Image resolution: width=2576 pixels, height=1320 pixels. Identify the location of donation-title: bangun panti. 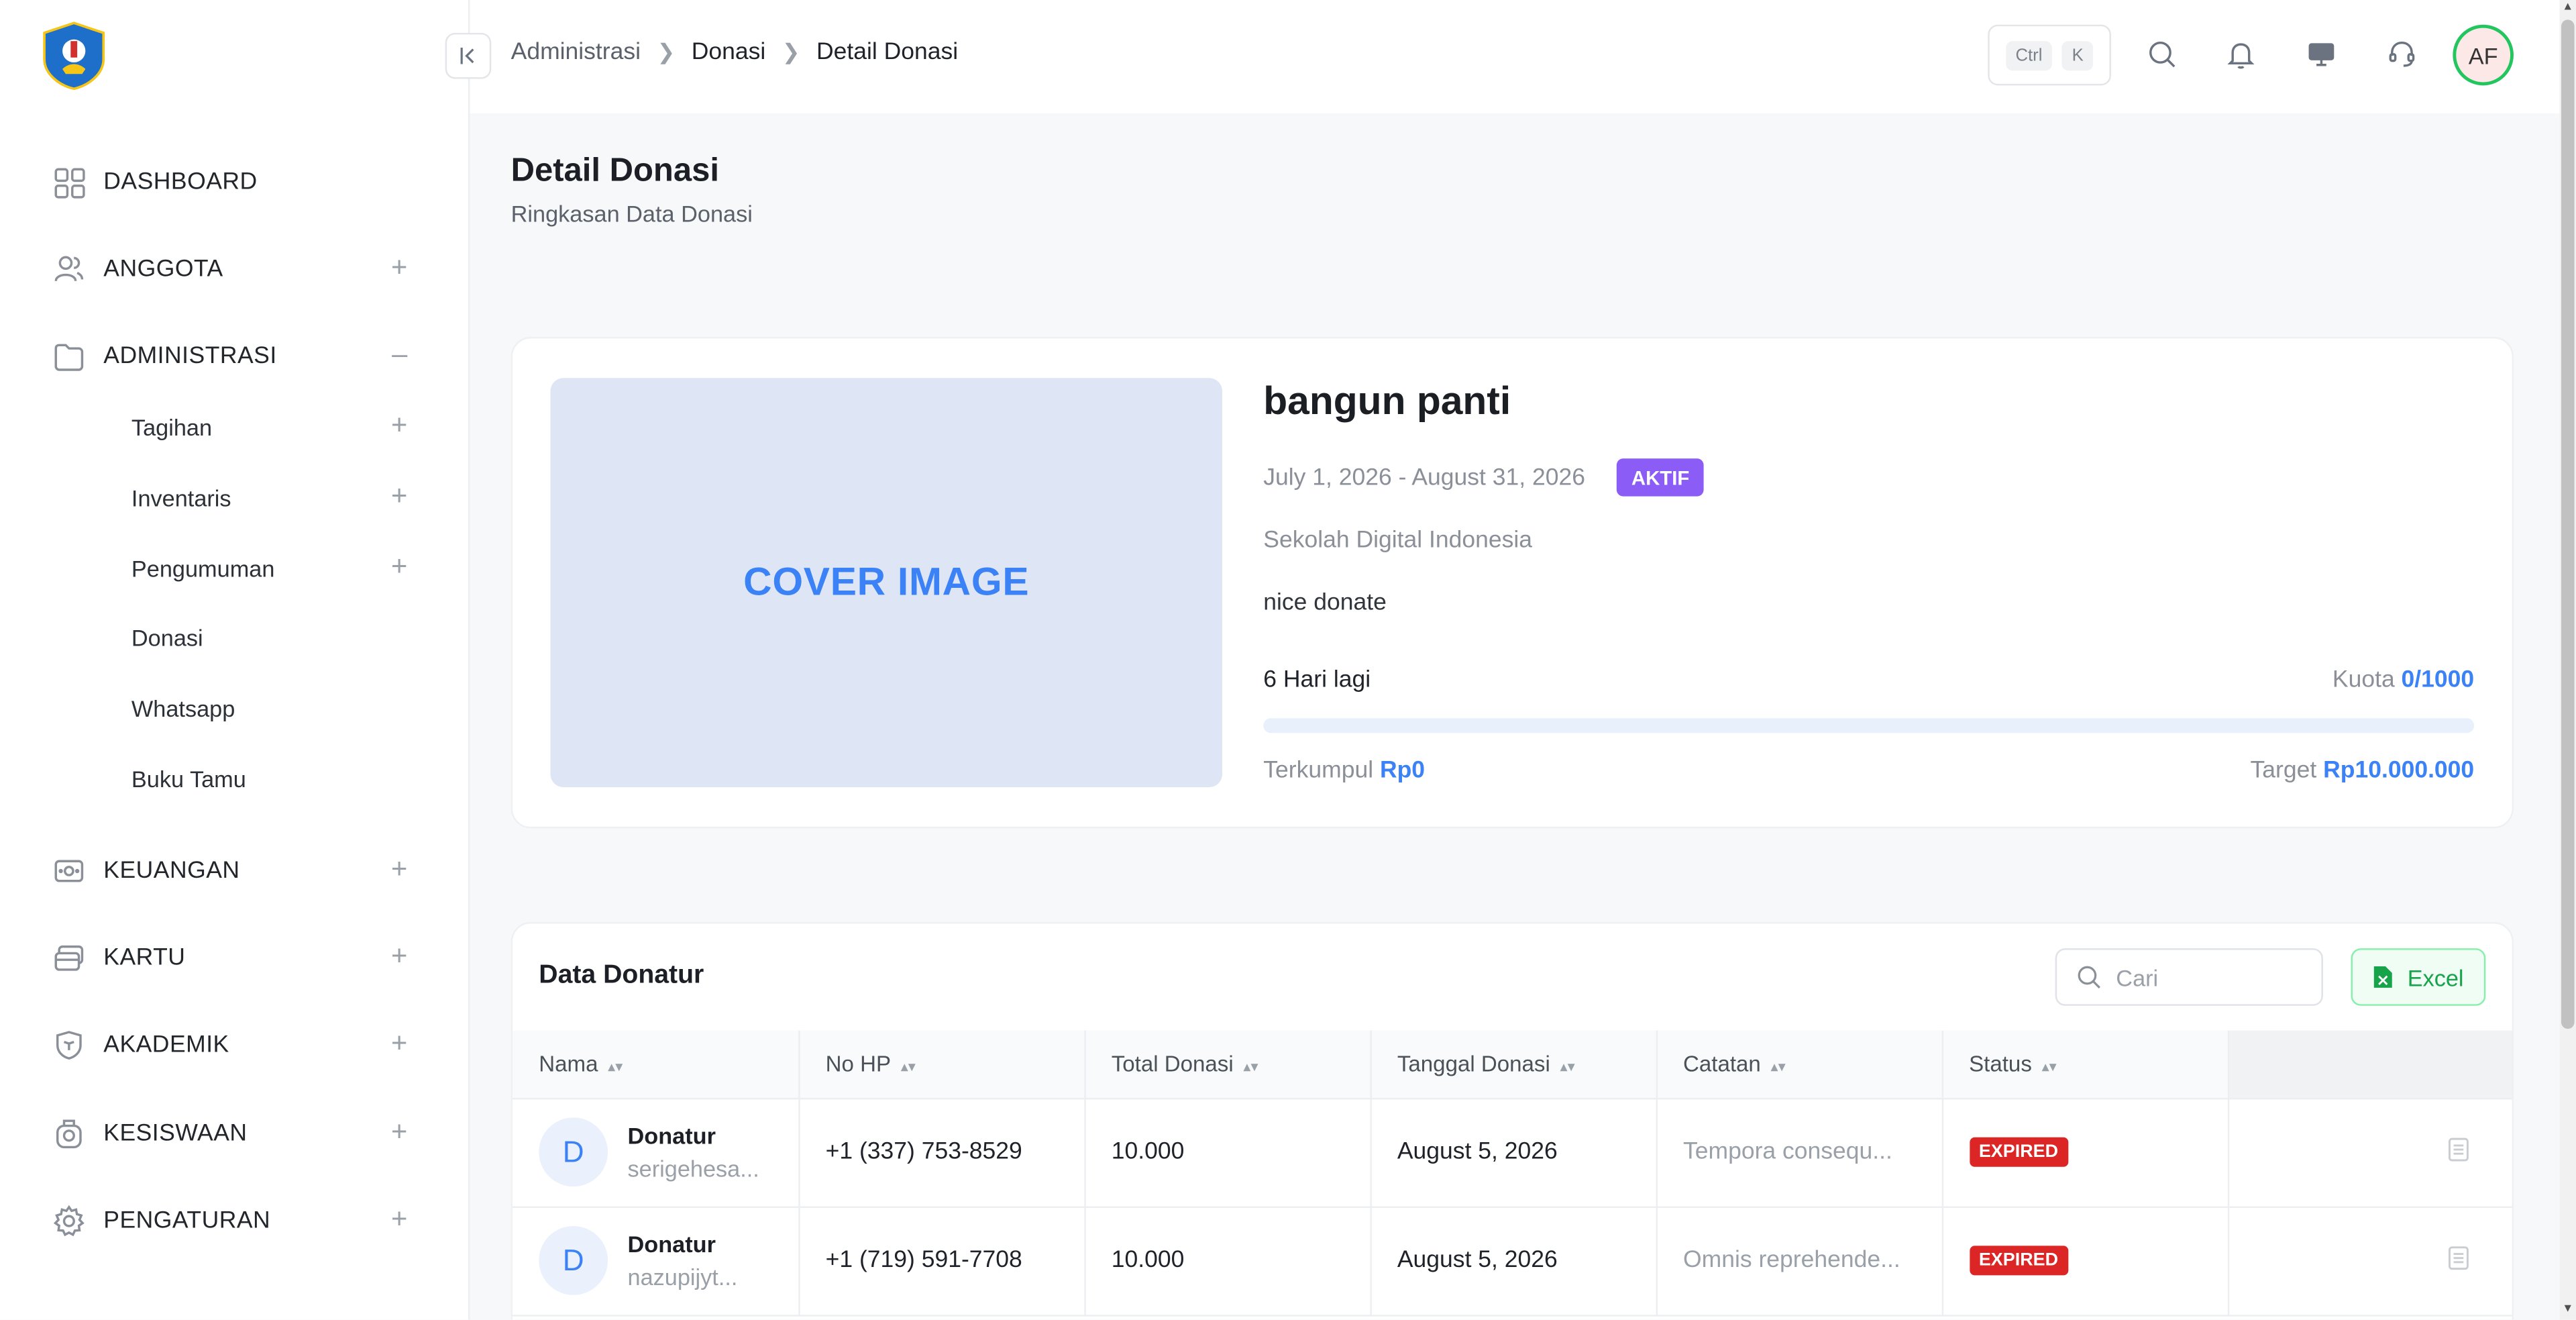
(1387, 401).